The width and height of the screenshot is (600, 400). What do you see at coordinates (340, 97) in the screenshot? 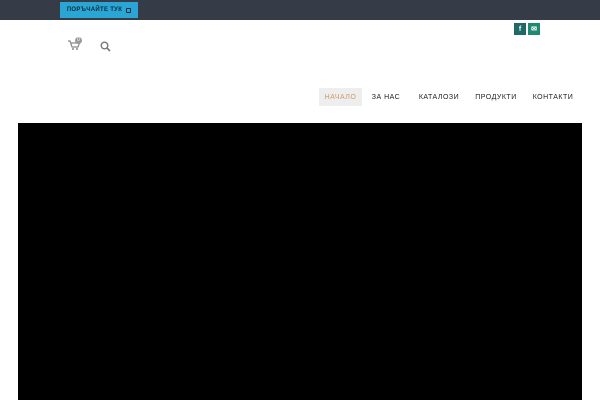
I see `nav-item-home: НАЧАЛО` at bounding box center [340, 97].